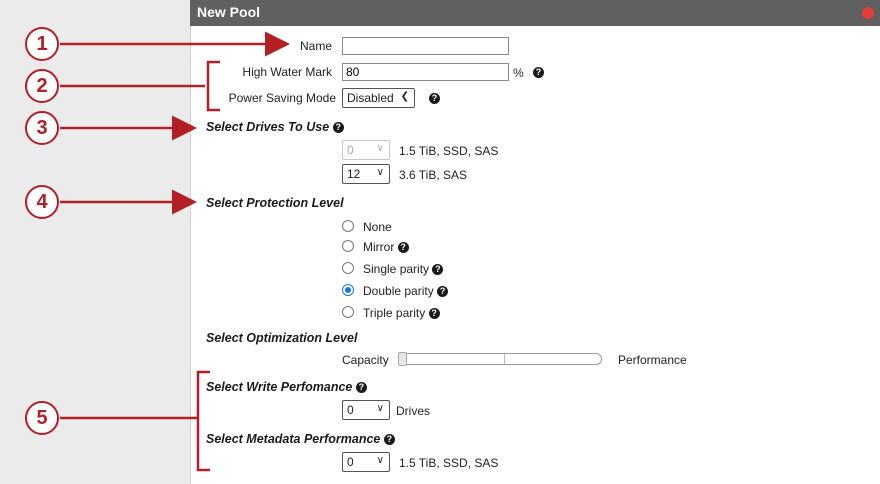  What do you see at coordinates (42, 128) in the screenshot?
I see `callout-badge-3: 3` at bounding box center [42, 128].